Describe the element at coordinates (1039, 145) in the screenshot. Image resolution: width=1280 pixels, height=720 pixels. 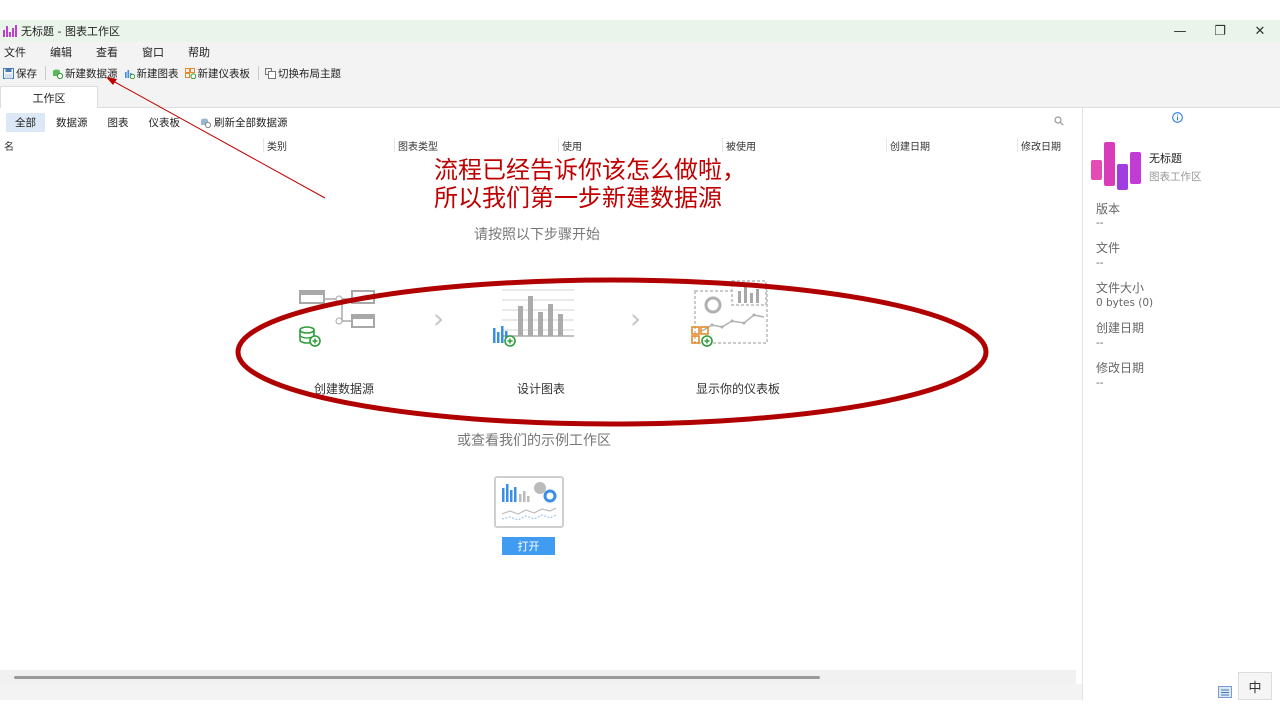
I see `column-modified-date: 修改日期` at that location.